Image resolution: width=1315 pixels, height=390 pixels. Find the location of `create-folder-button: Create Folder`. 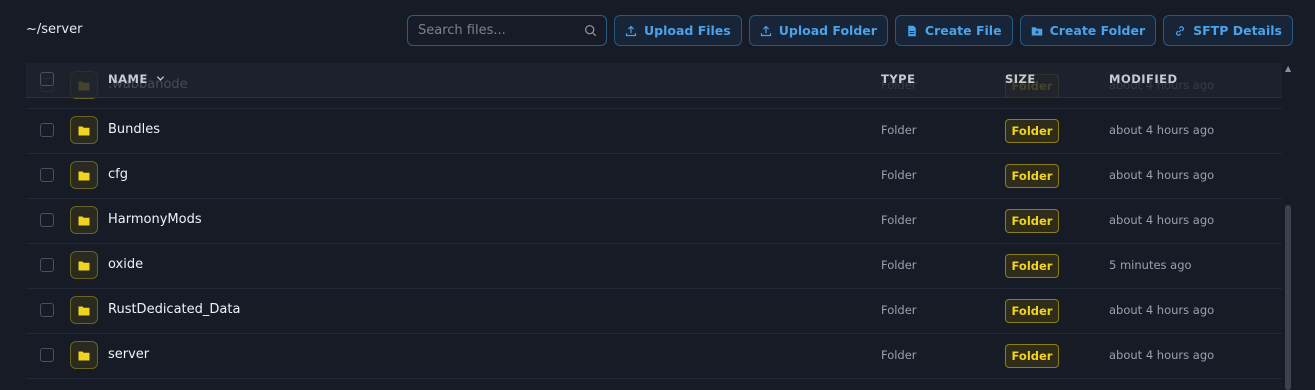

create-folder-button: Create Folder is located at coordinates (1088, 30).